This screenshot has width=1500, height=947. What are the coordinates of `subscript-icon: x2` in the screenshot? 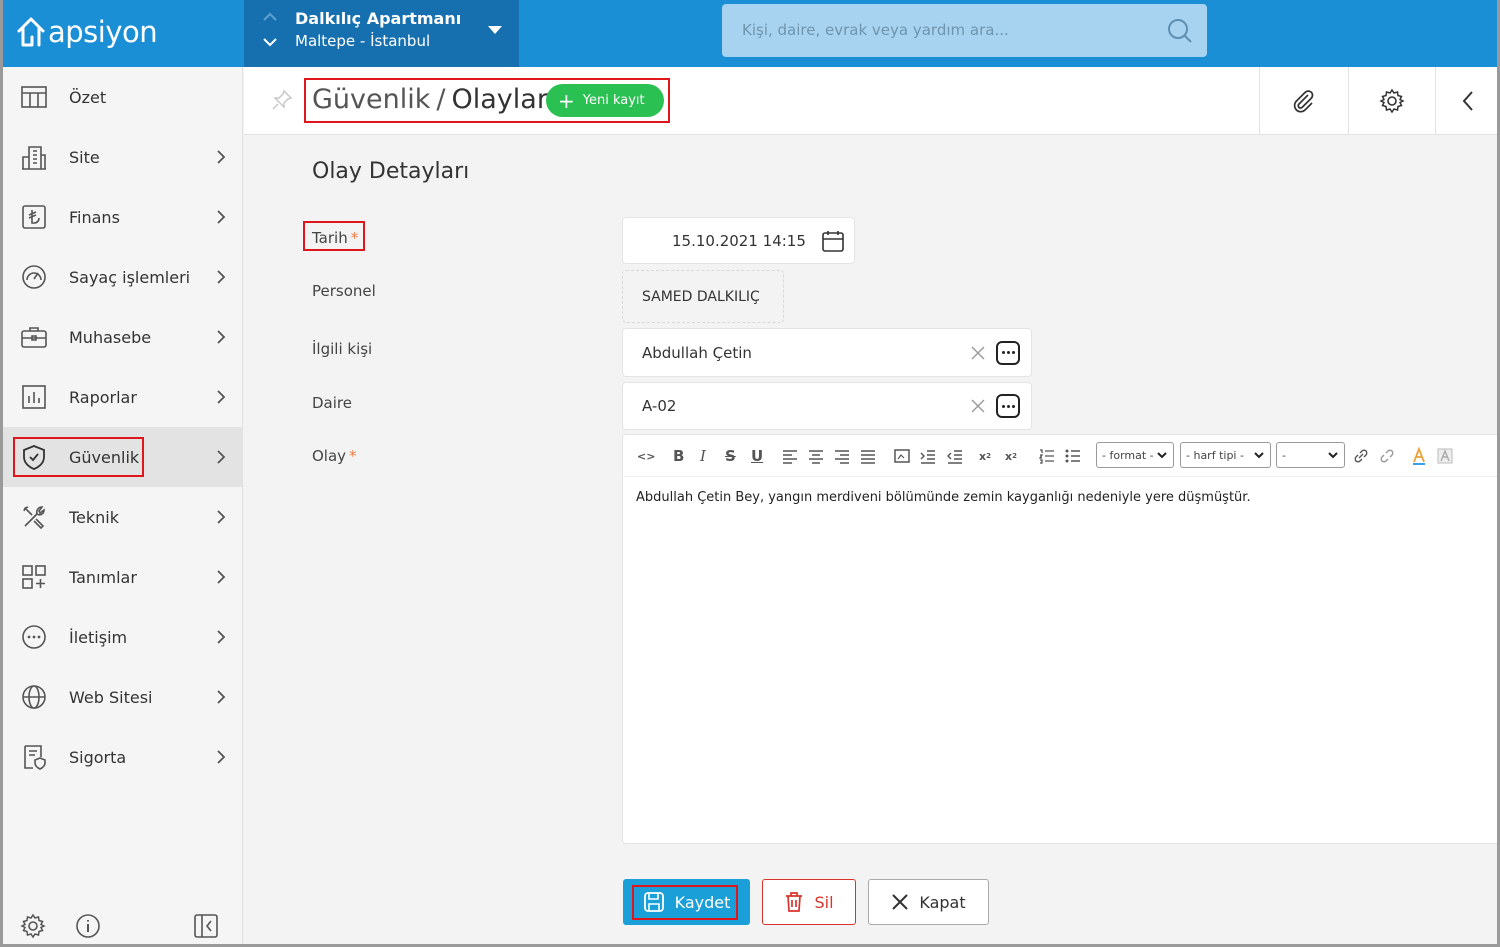 It's located at (985, 456).